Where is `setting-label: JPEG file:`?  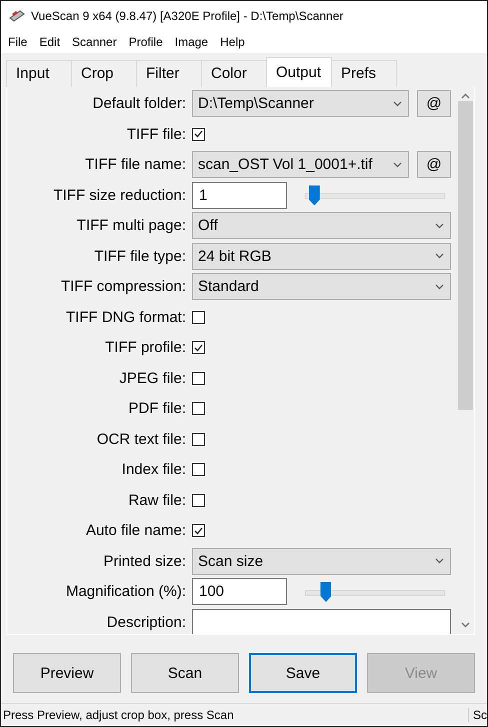
setting-label: JPEG file: is located at coordinates (152, 378).